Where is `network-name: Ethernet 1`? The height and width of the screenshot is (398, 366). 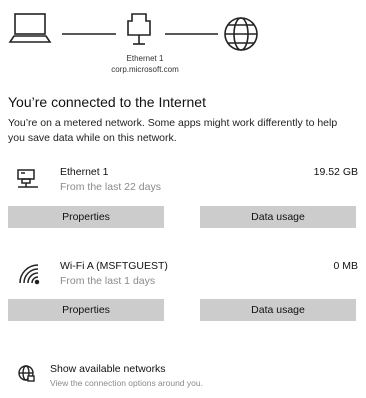
network-name: Ethernet 1 is located at coordinates (84, 172).